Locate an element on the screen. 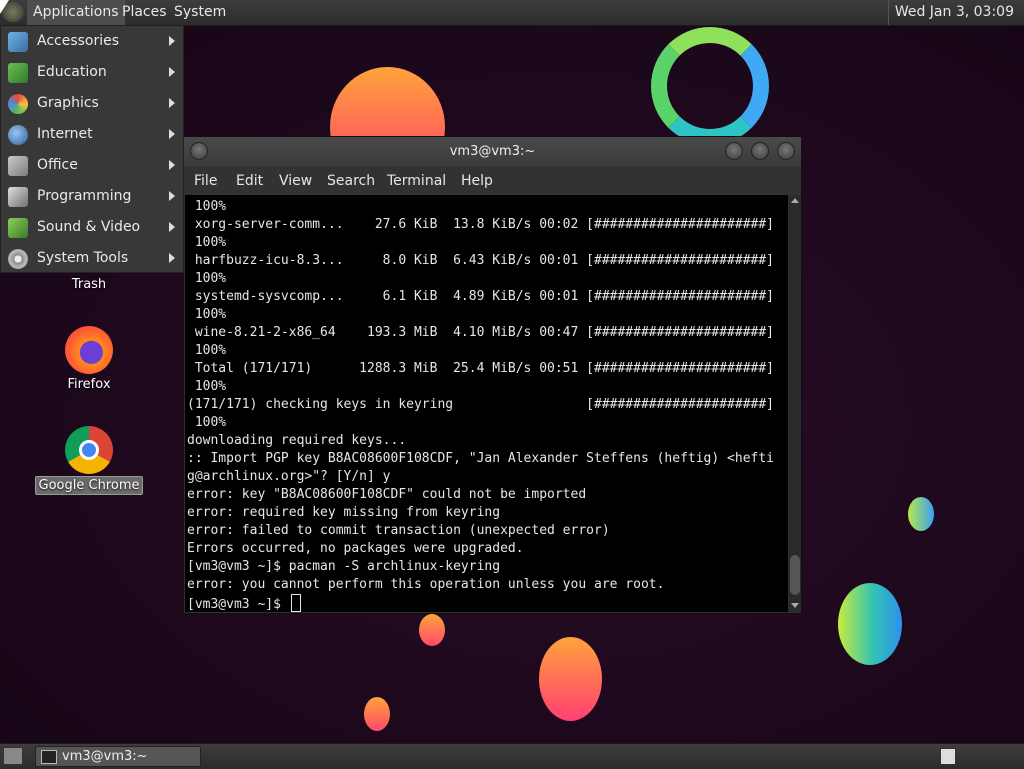  internet-icon is located at coordinates (18, 135).